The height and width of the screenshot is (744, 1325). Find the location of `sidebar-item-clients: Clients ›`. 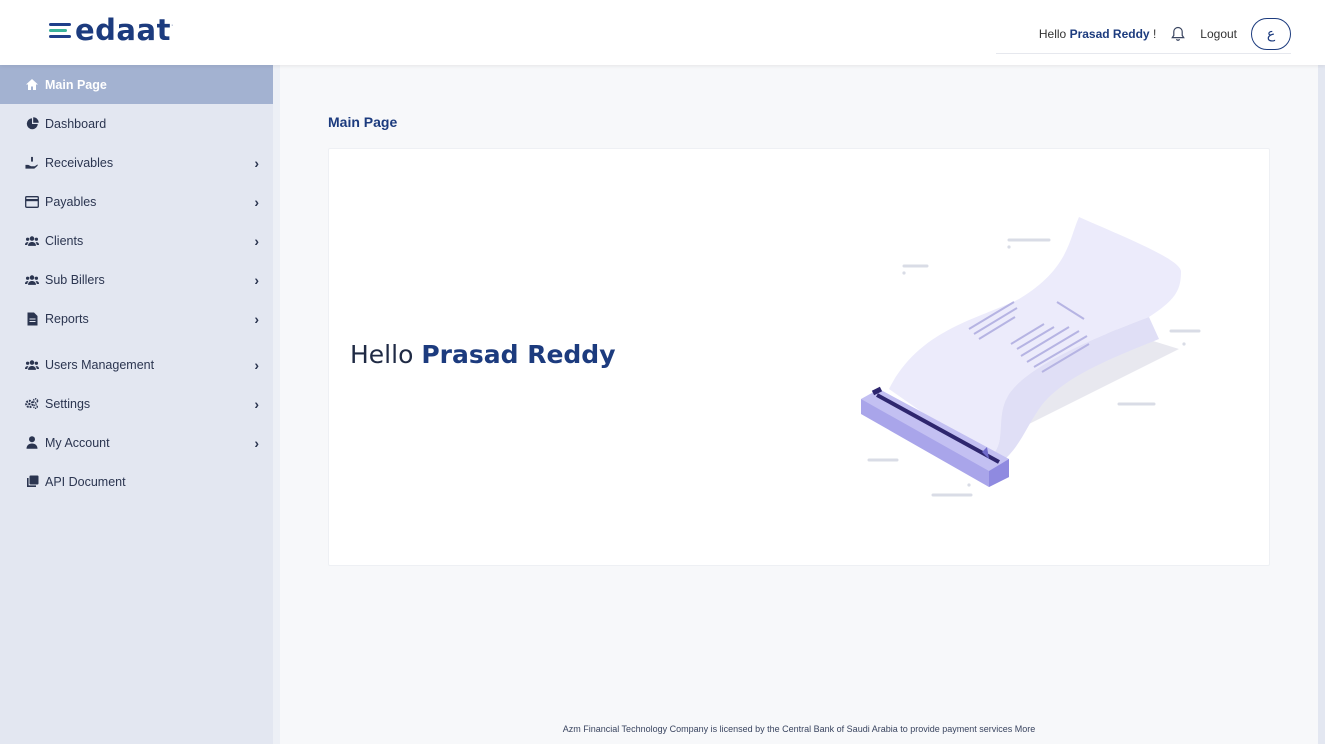

sidebar-item-clients: Clients › is located at coordinates (136, 240).